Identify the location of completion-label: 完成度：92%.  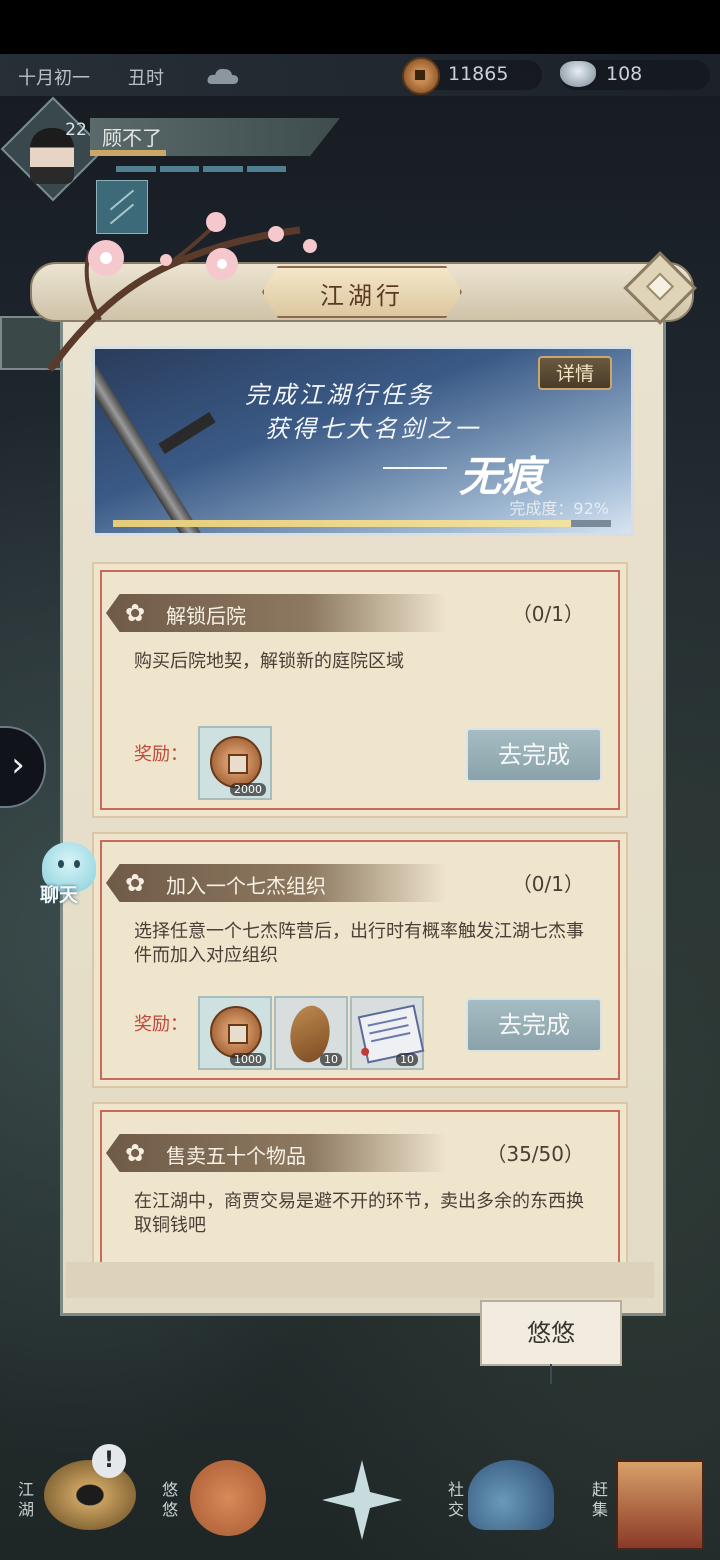
(559, 508).